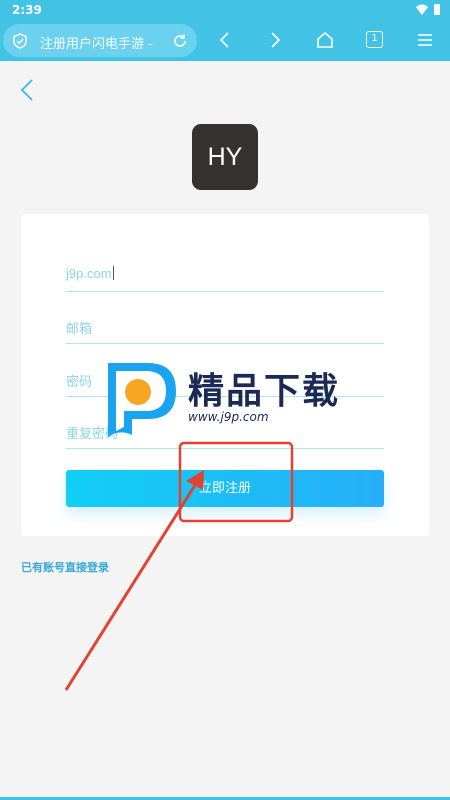 This screenshot has height=800, width=450. I want to click on email-placeholder: 邮箱, so click(79, 328).